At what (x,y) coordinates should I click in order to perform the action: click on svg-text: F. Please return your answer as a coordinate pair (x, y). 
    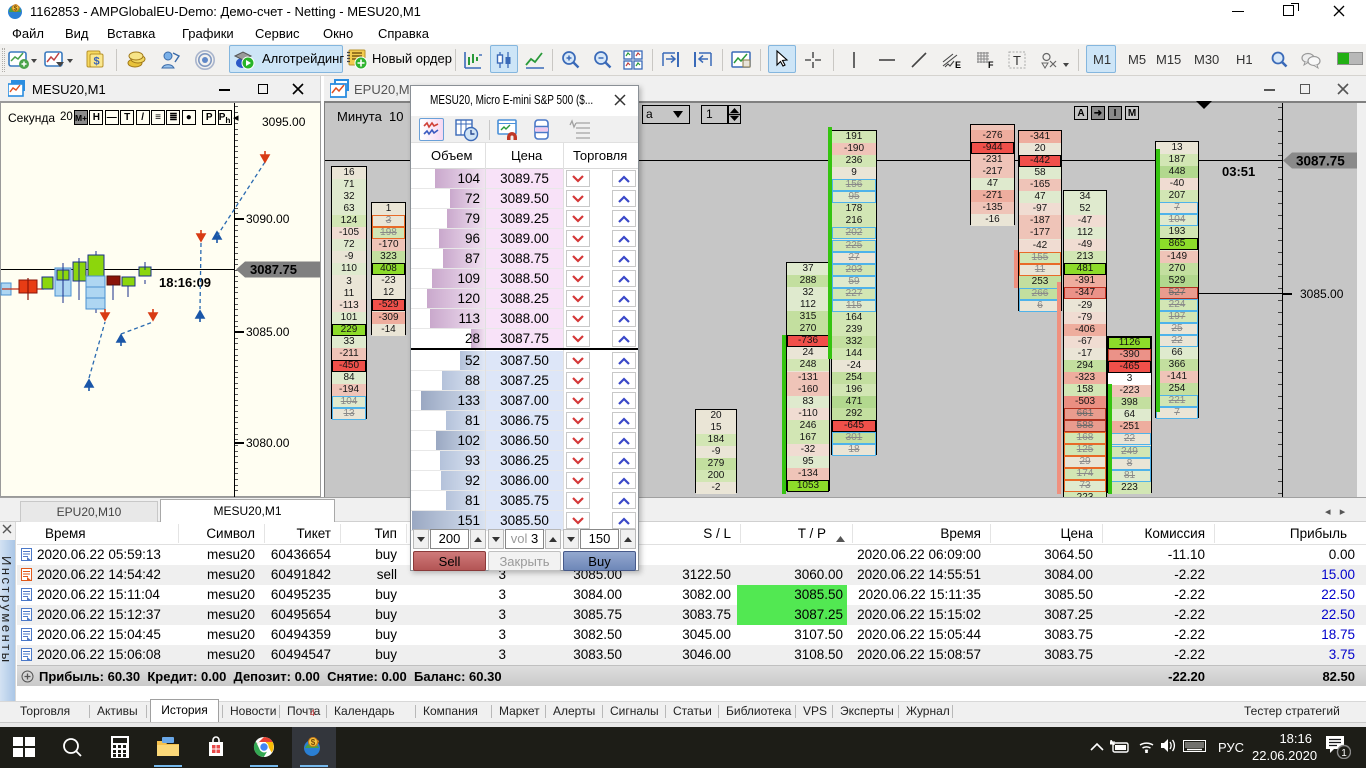
    Looking at the image, I should click on (991, 65).